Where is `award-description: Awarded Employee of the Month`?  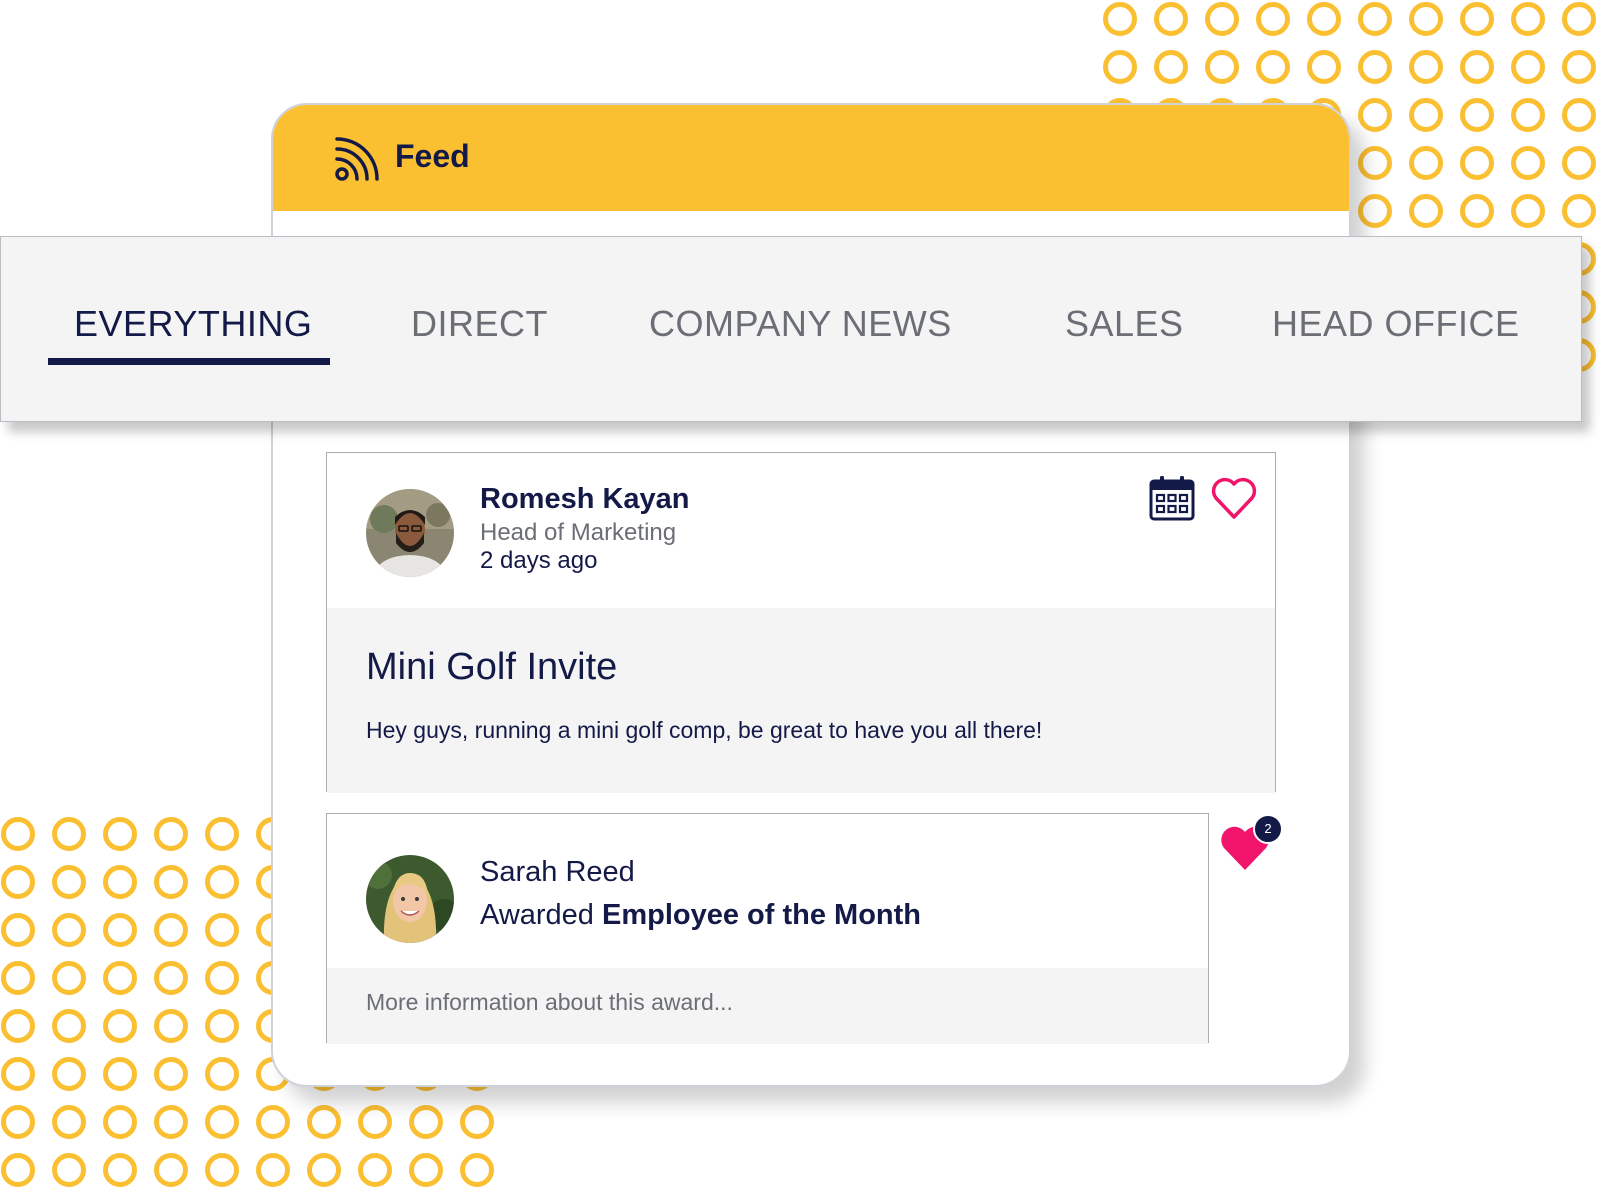 award-description: Awarded Employee of the Month is located at coordinates (700, 915).